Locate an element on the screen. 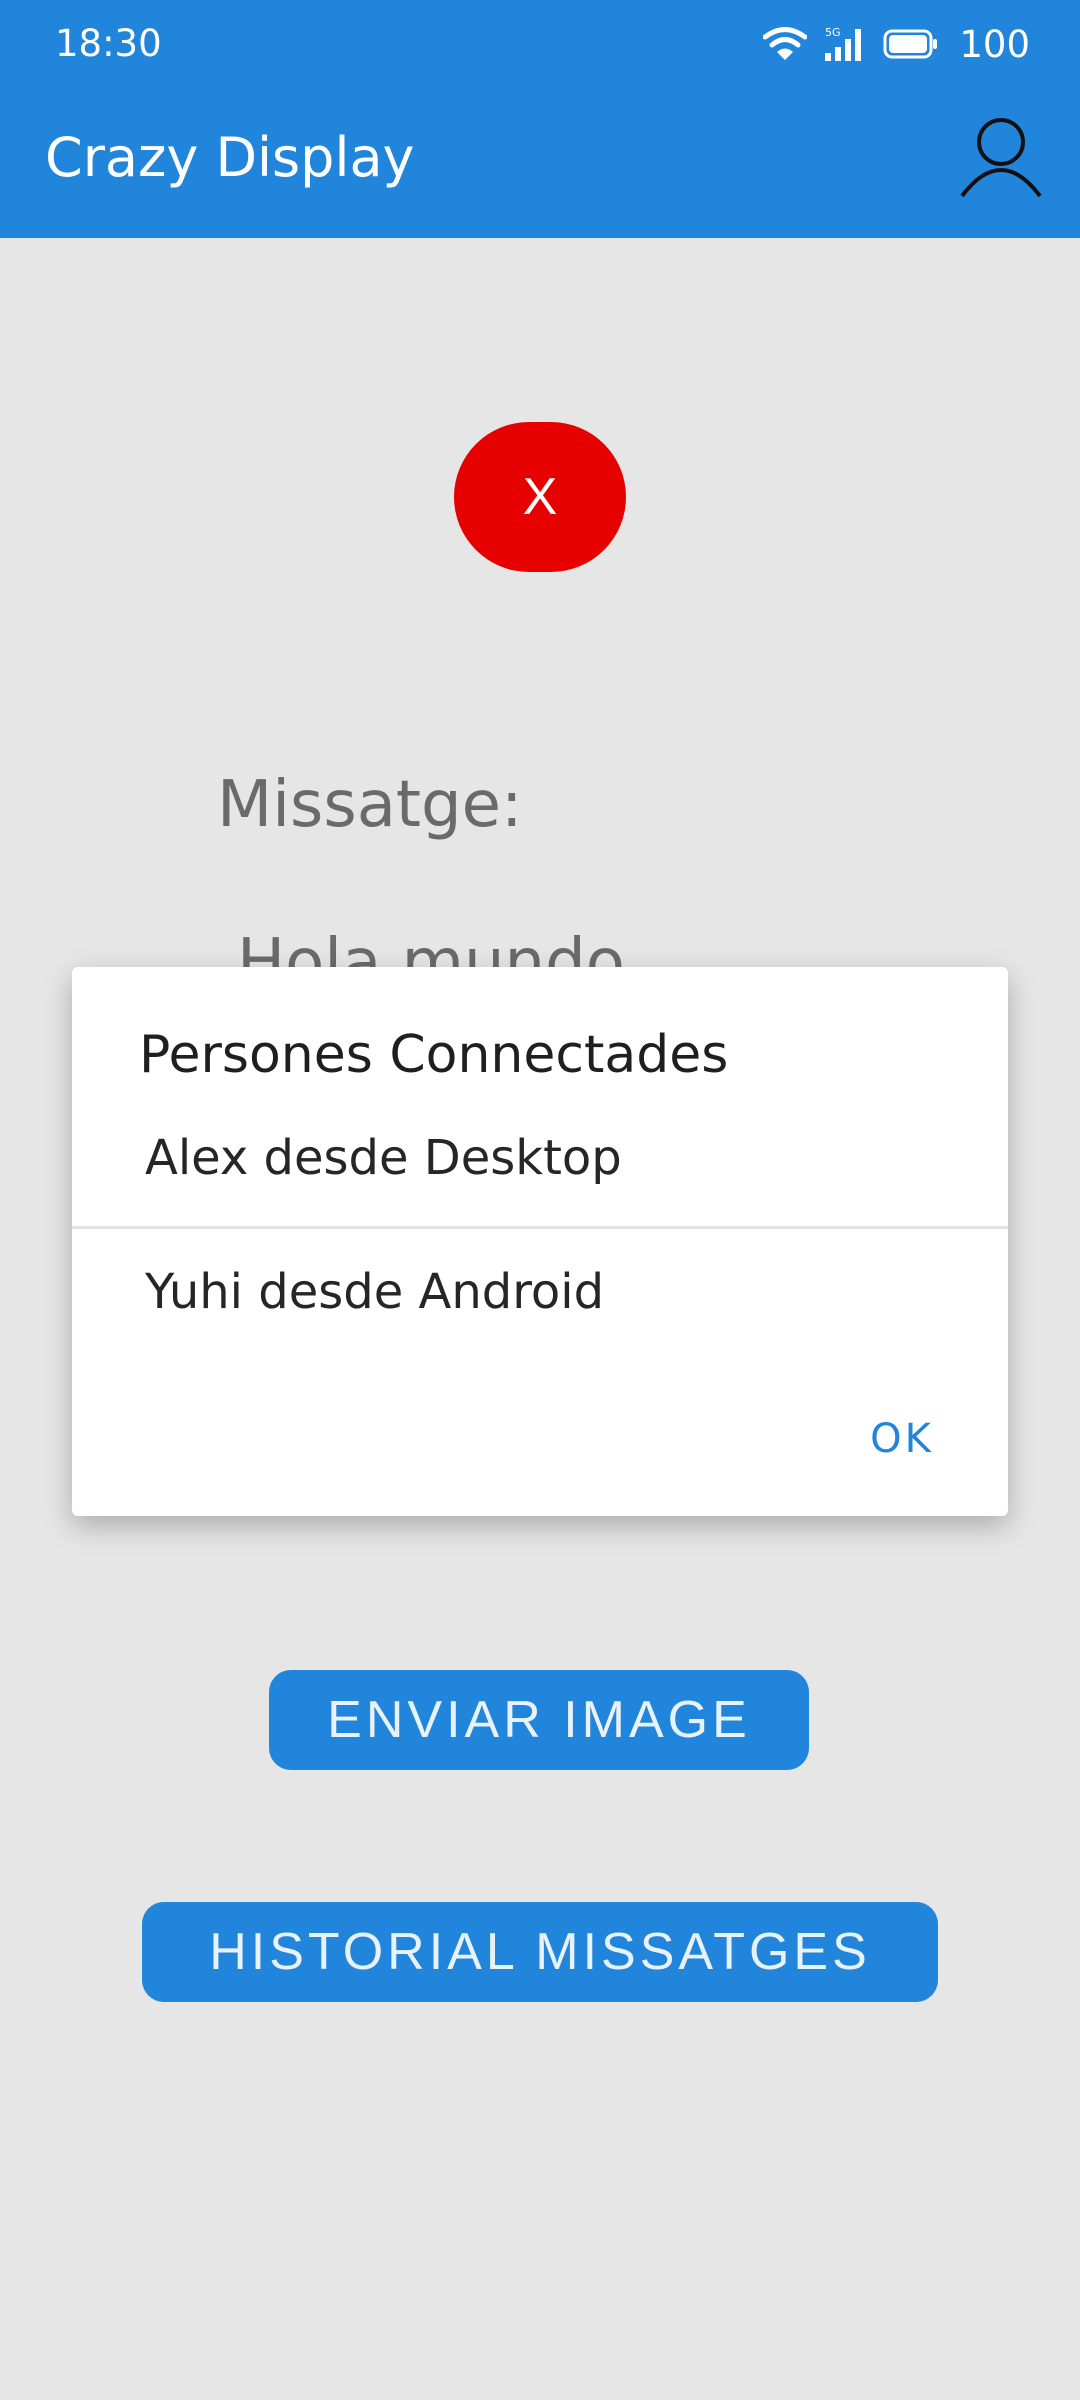  dialog-divider is located at coordinates (540, 1227).